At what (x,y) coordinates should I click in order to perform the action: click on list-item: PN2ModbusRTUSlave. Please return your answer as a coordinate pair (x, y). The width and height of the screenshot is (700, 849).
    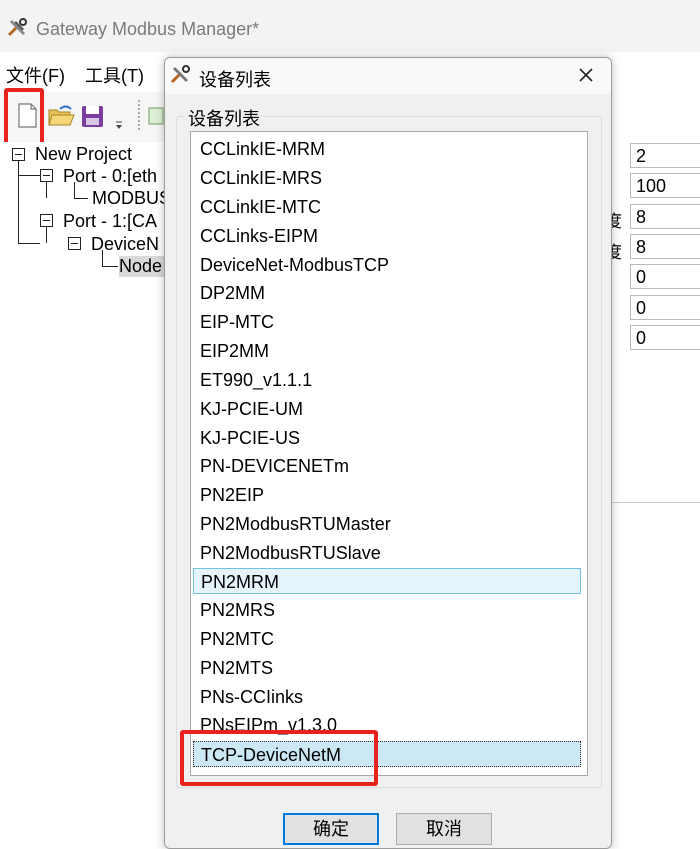
    Looking at the image, I should click on (387, 553).